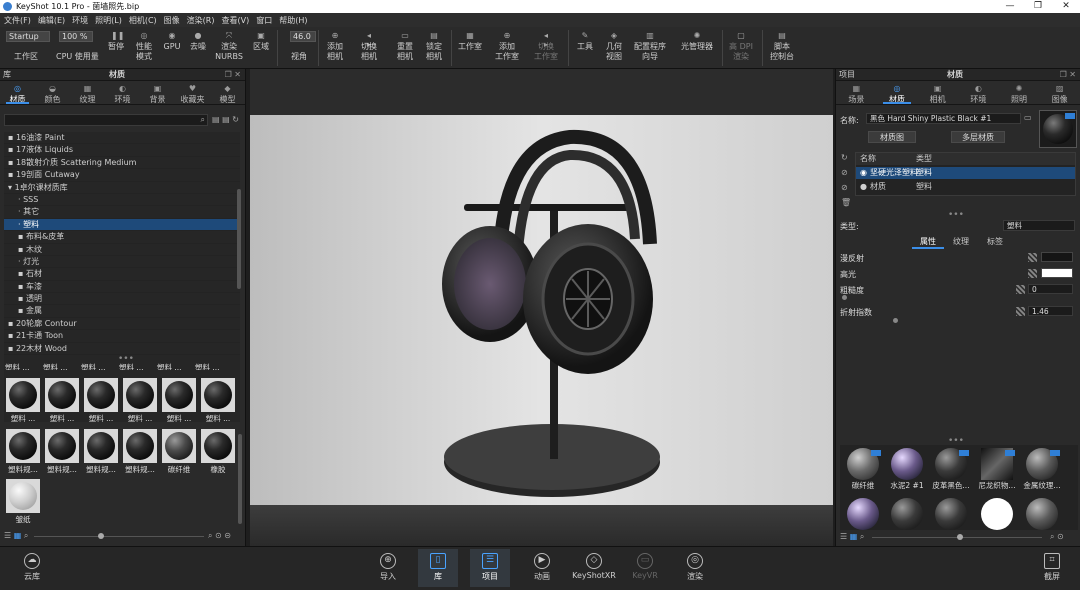 The width and height of the screenshot is (1080, 590). Describe the element at coordinates (87, 92) in the screenshot. I see `tab-textures: ▦ 纹理` at that location.